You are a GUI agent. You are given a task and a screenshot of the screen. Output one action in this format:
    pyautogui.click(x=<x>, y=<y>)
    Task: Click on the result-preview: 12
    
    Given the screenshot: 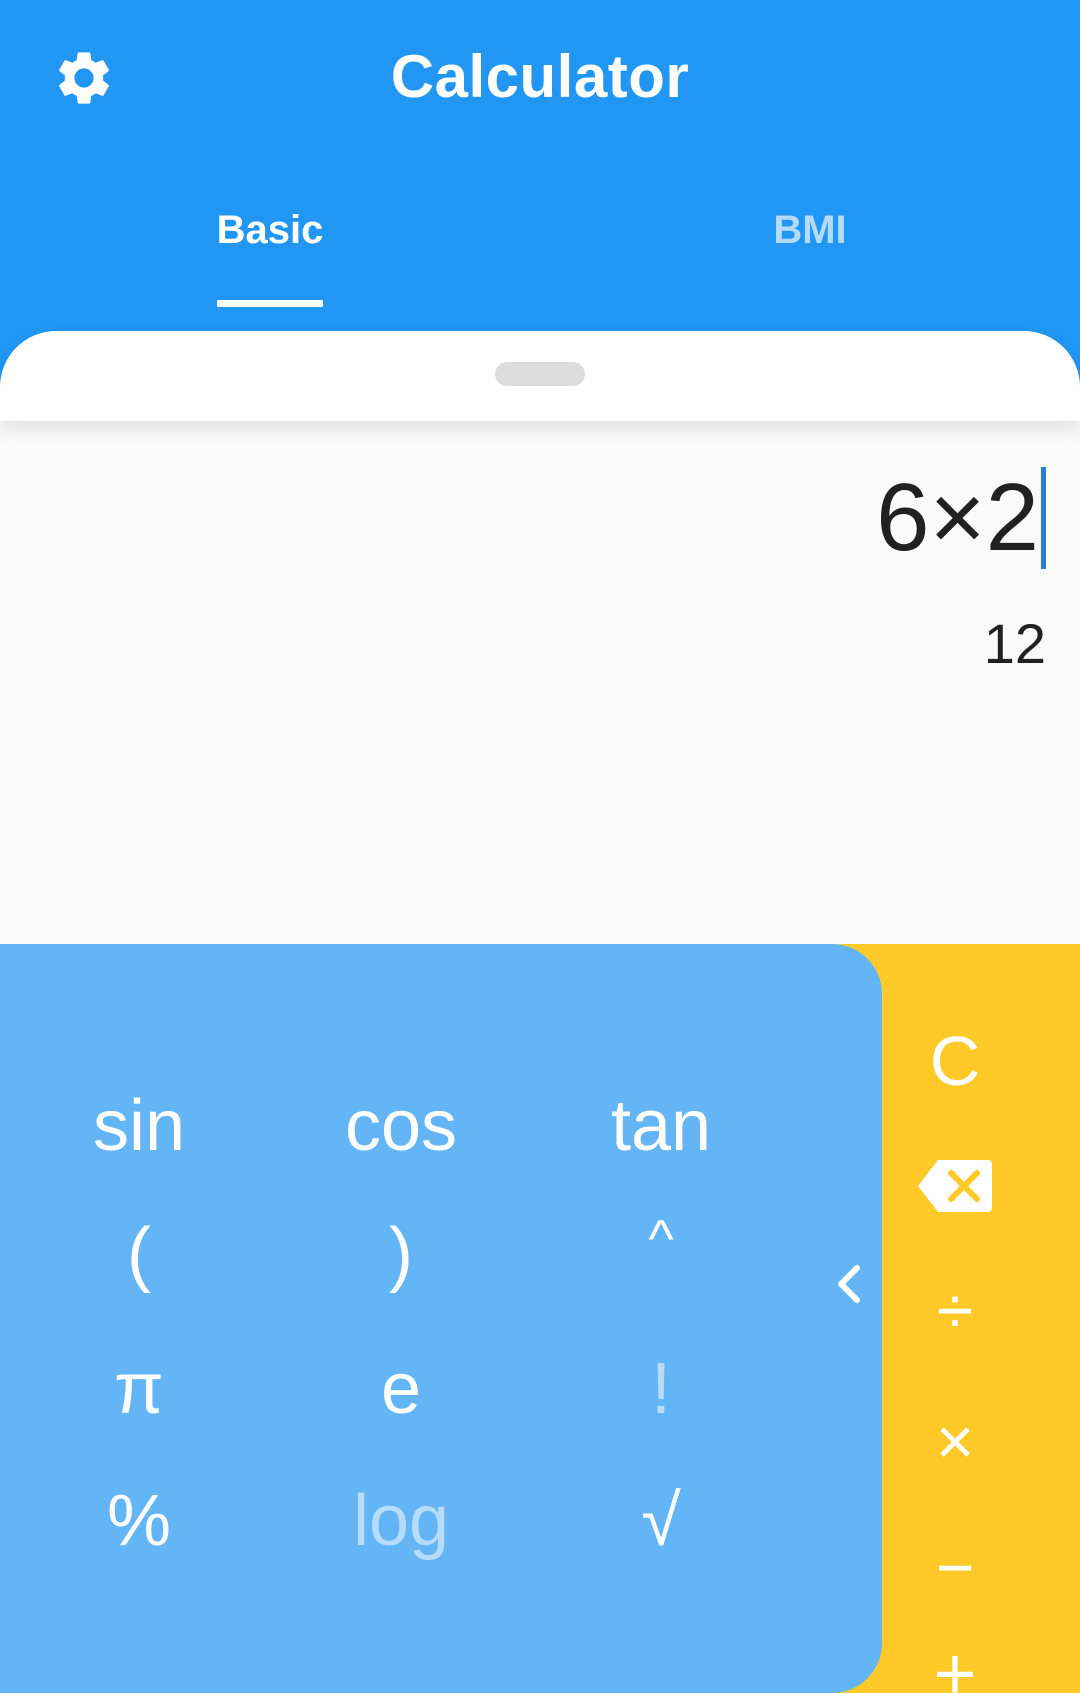 What is the action you would take?
    pyautogui.click(x=1014, y=643)
    